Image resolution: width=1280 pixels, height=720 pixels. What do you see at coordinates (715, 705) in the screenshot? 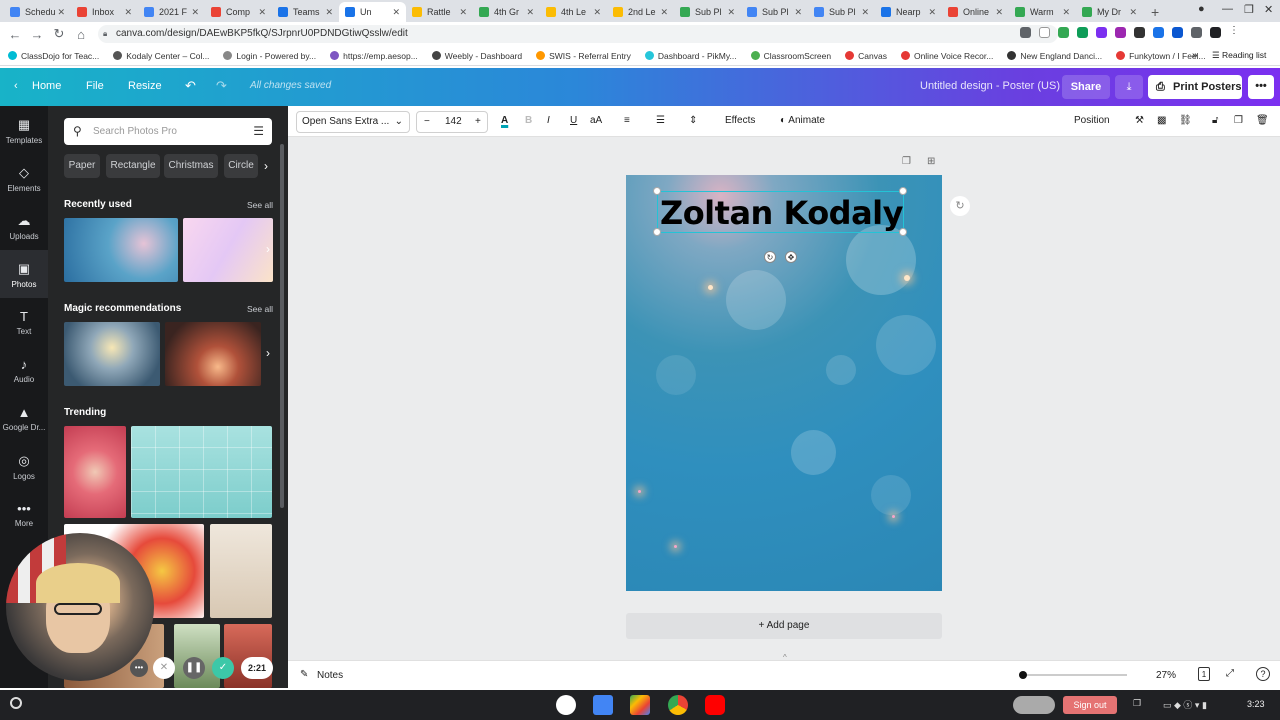
I see `youtube-icon` at bounding box center [715, 705].